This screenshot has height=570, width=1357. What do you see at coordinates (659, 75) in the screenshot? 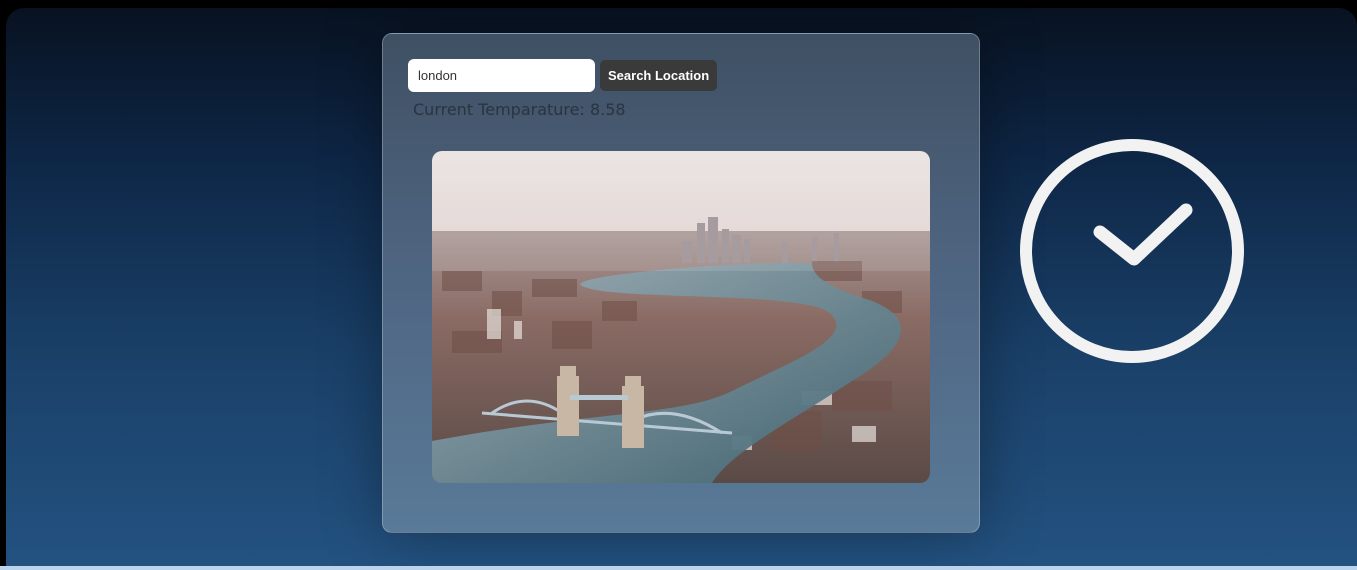
I see `search-location-button: Search Location` at bounding box center [659, 75].